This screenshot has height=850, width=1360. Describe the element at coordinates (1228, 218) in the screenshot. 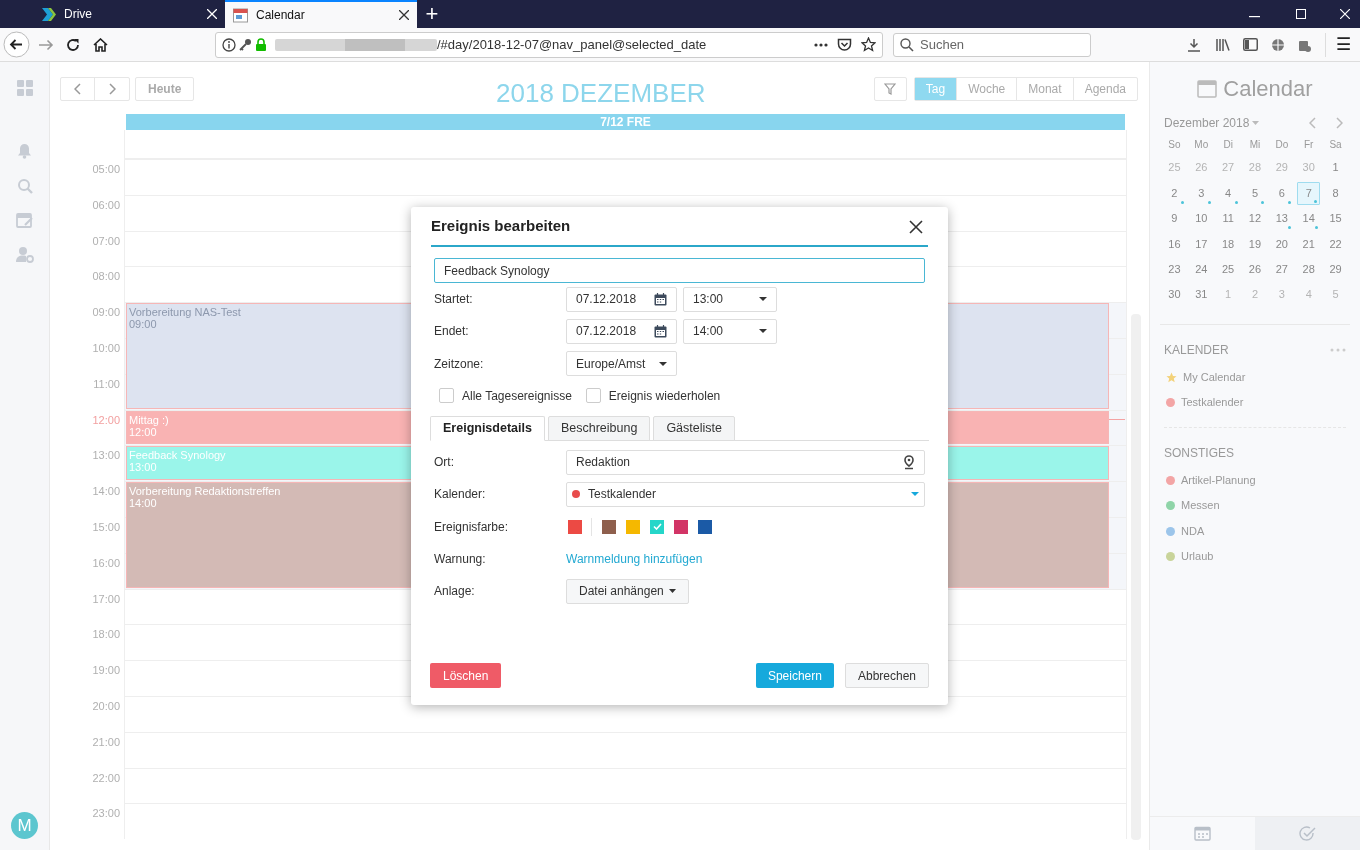

I see `day-cell: 11` at that location.